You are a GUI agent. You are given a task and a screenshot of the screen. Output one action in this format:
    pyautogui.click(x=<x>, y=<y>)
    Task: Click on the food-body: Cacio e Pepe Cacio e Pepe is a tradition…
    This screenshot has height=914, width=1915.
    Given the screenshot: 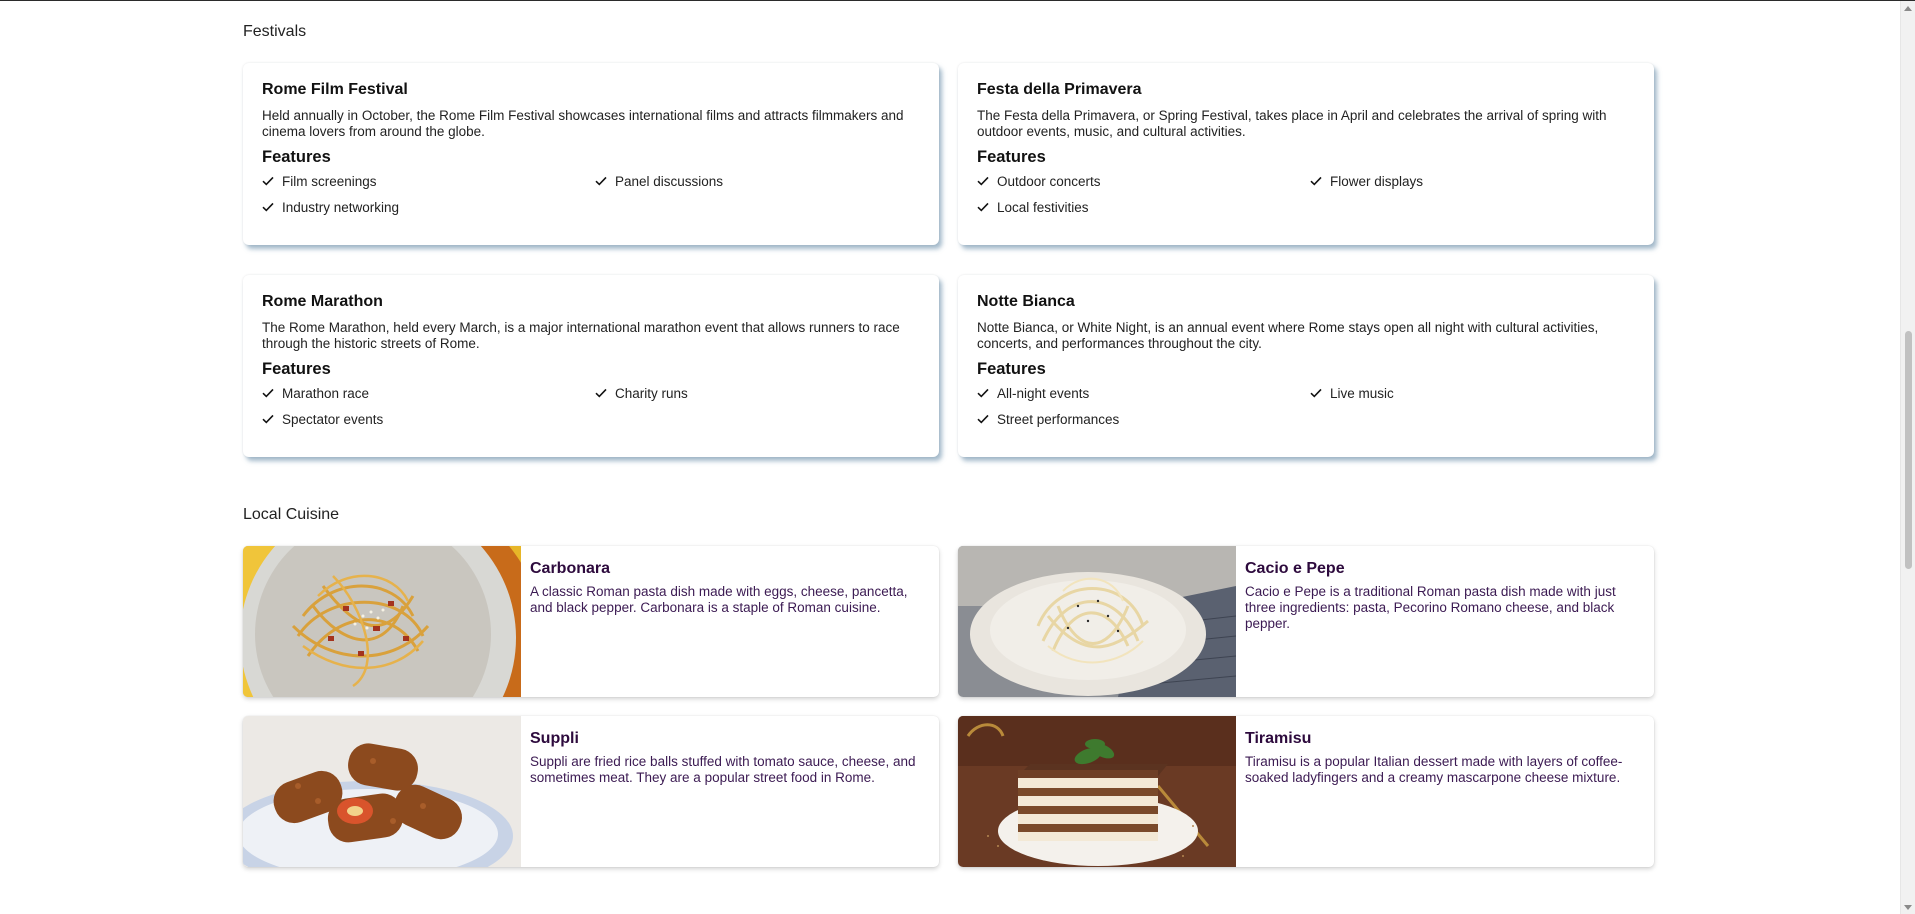 What is the action you would take?
    pyautogui.click(x=1445, y=621)
    